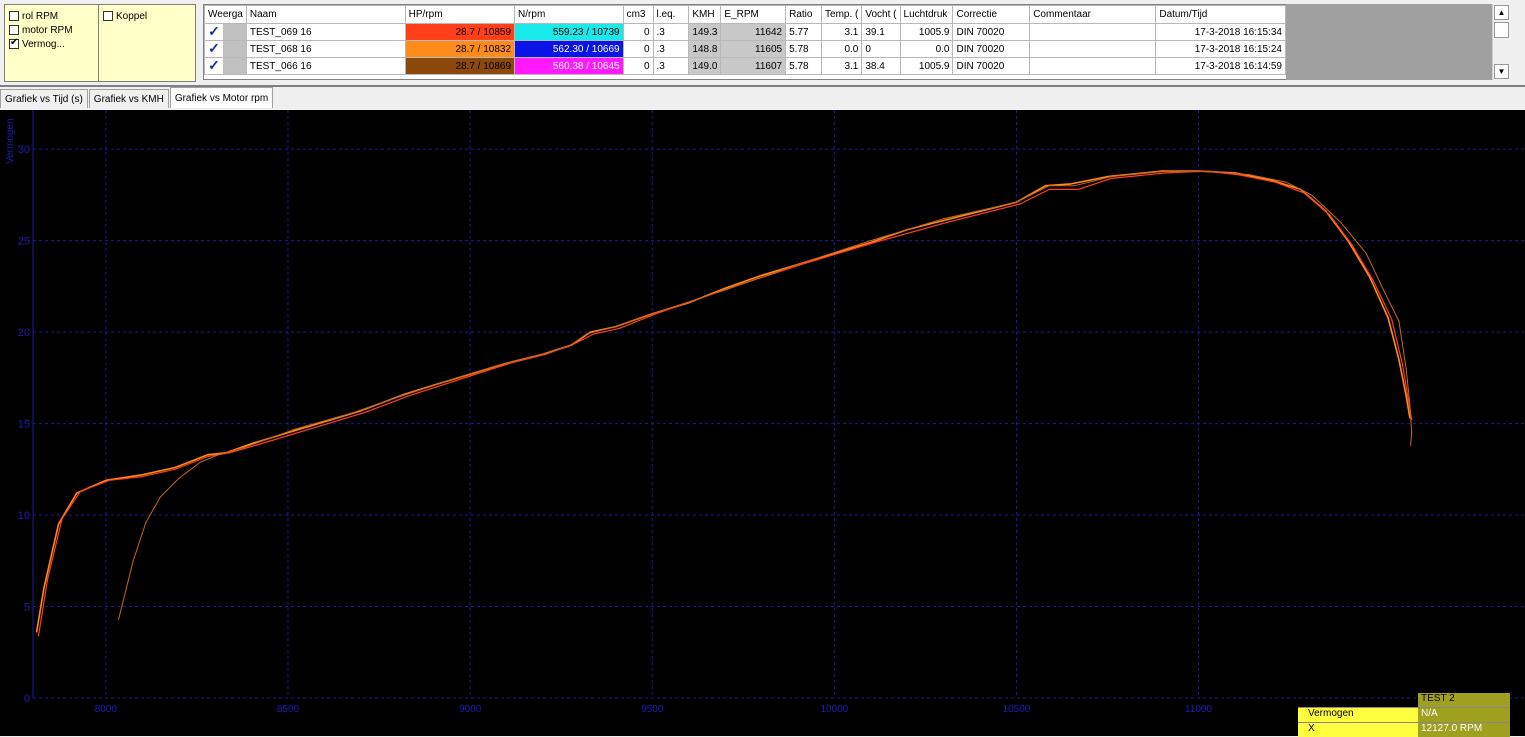 This screenshot has width=1525, height=737. Describe the element at coordinates (753, 14) in the screenshot. I see `column-header: E_RPM` at that location.